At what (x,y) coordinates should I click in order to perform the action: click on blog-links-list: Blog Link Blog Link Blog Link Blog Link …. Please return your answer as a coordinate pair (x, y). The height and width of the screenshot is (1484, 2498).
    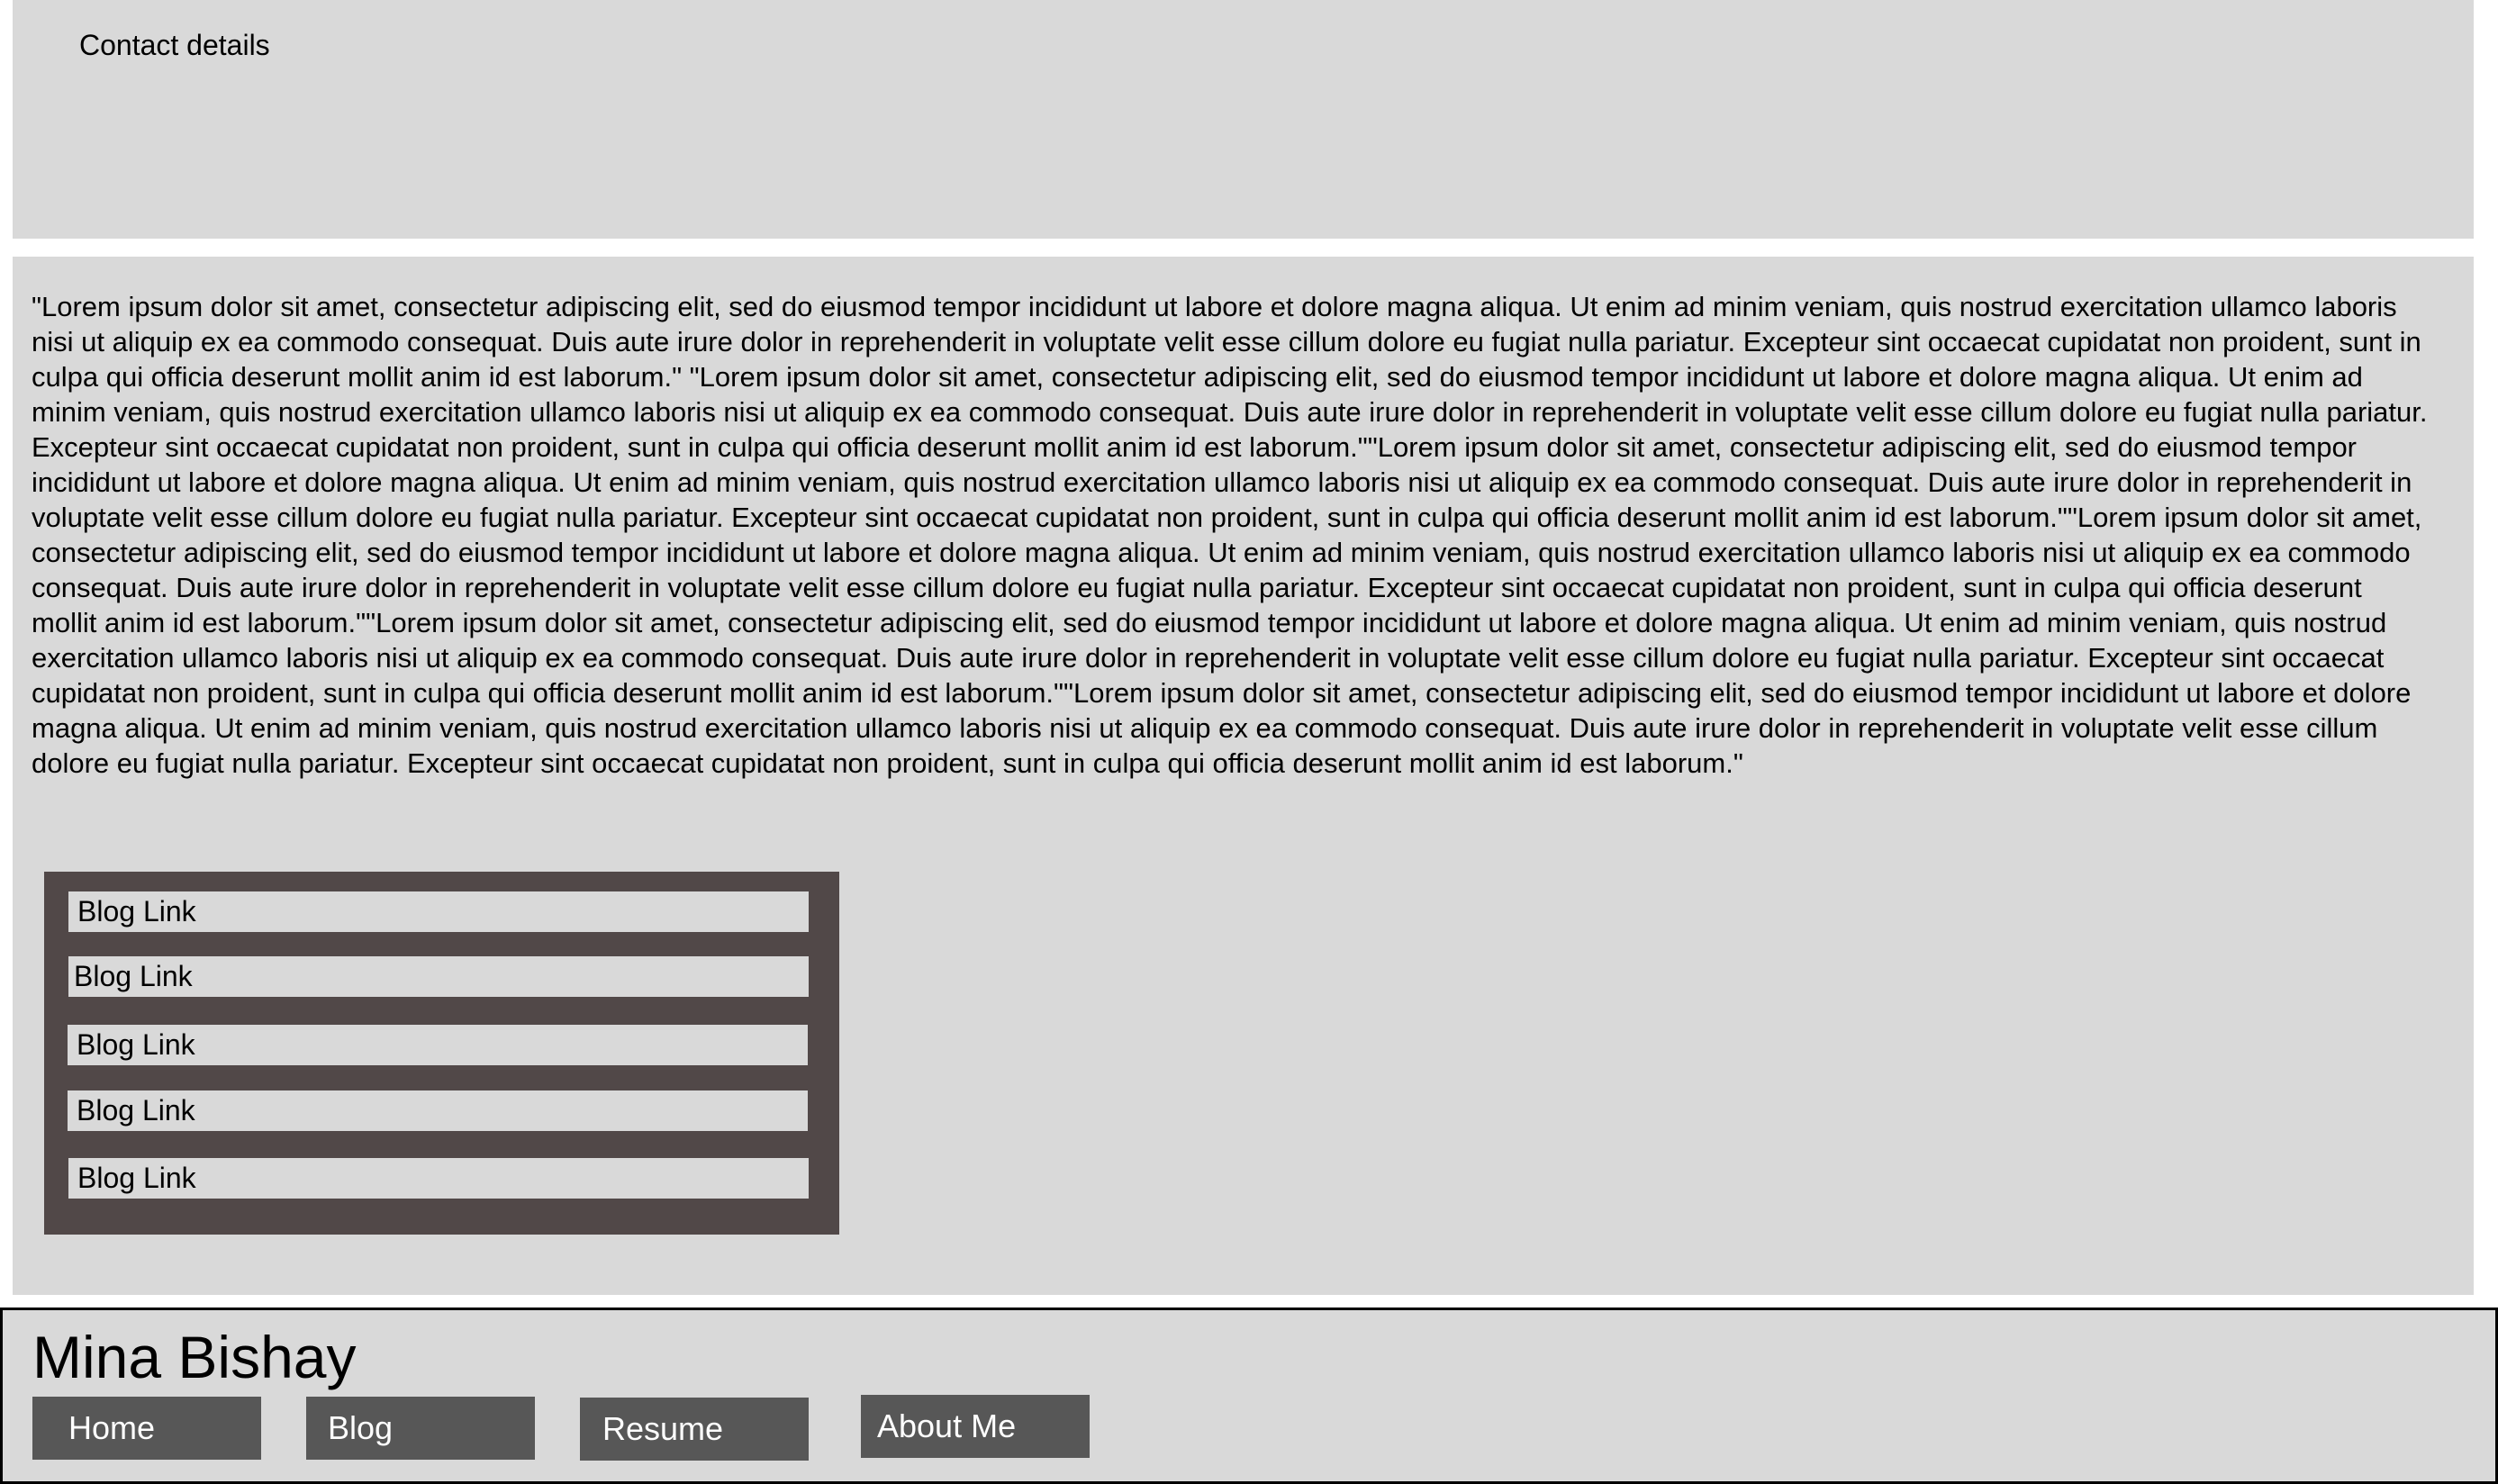
    Looking at the image, I should click on (441, 1053).